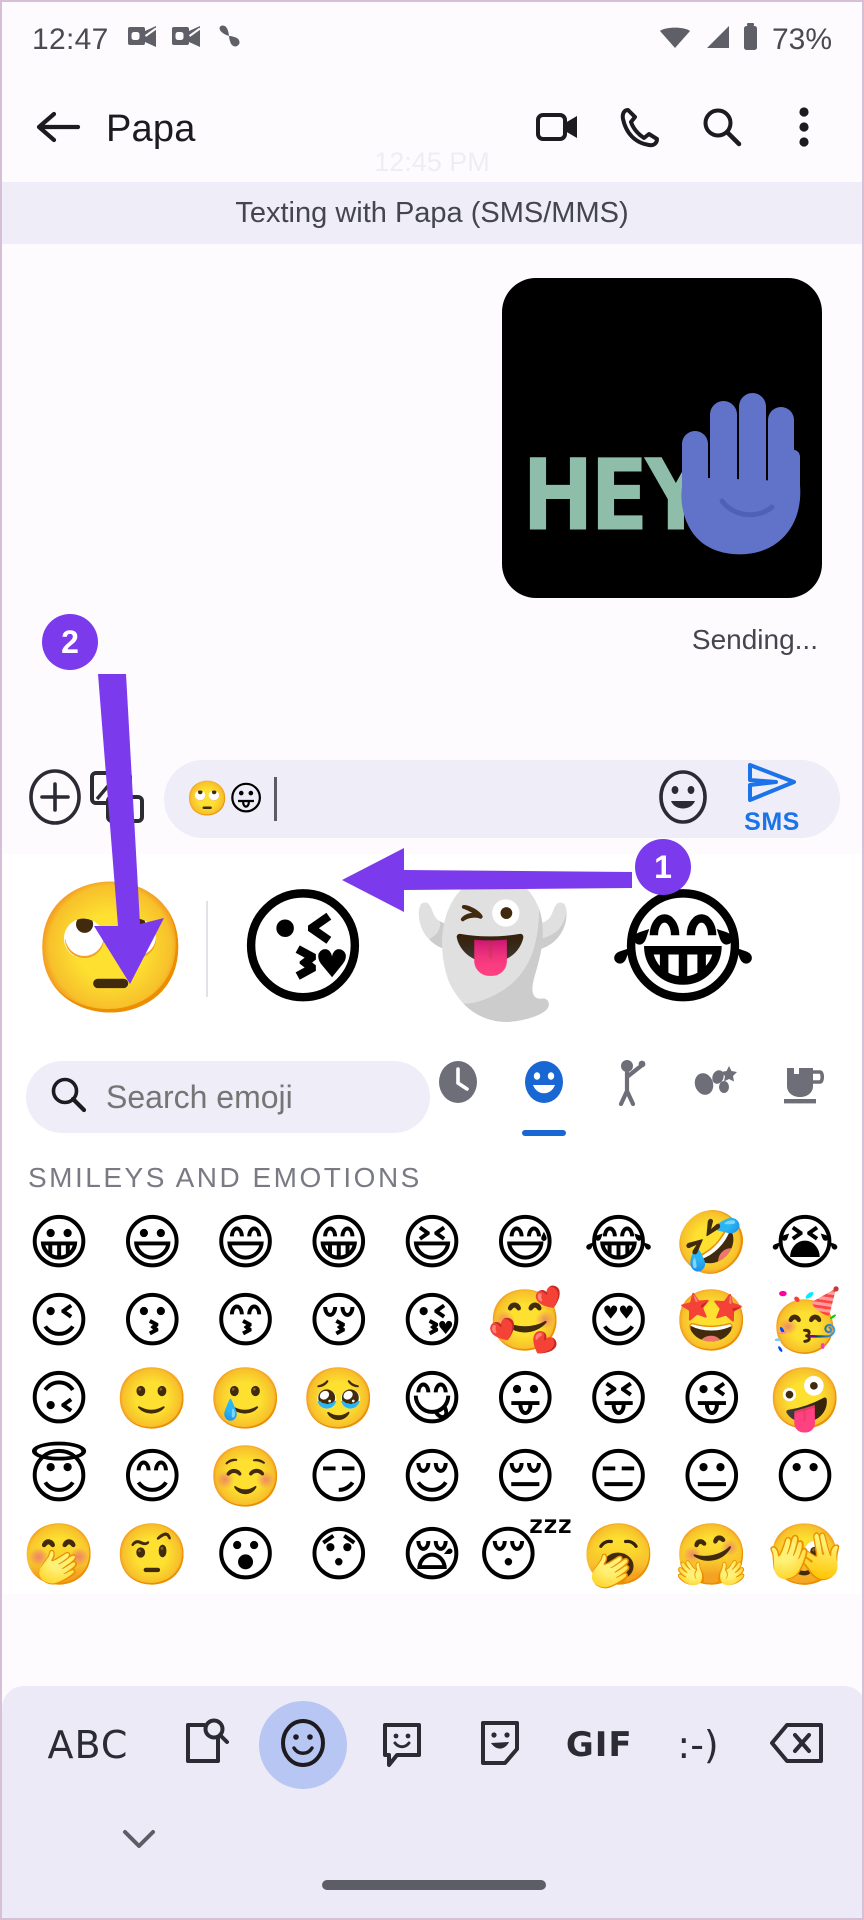  Describe the element at coordinates (525, 1477) in the screenshot. I see `emoji-cell: 😔` at that location.